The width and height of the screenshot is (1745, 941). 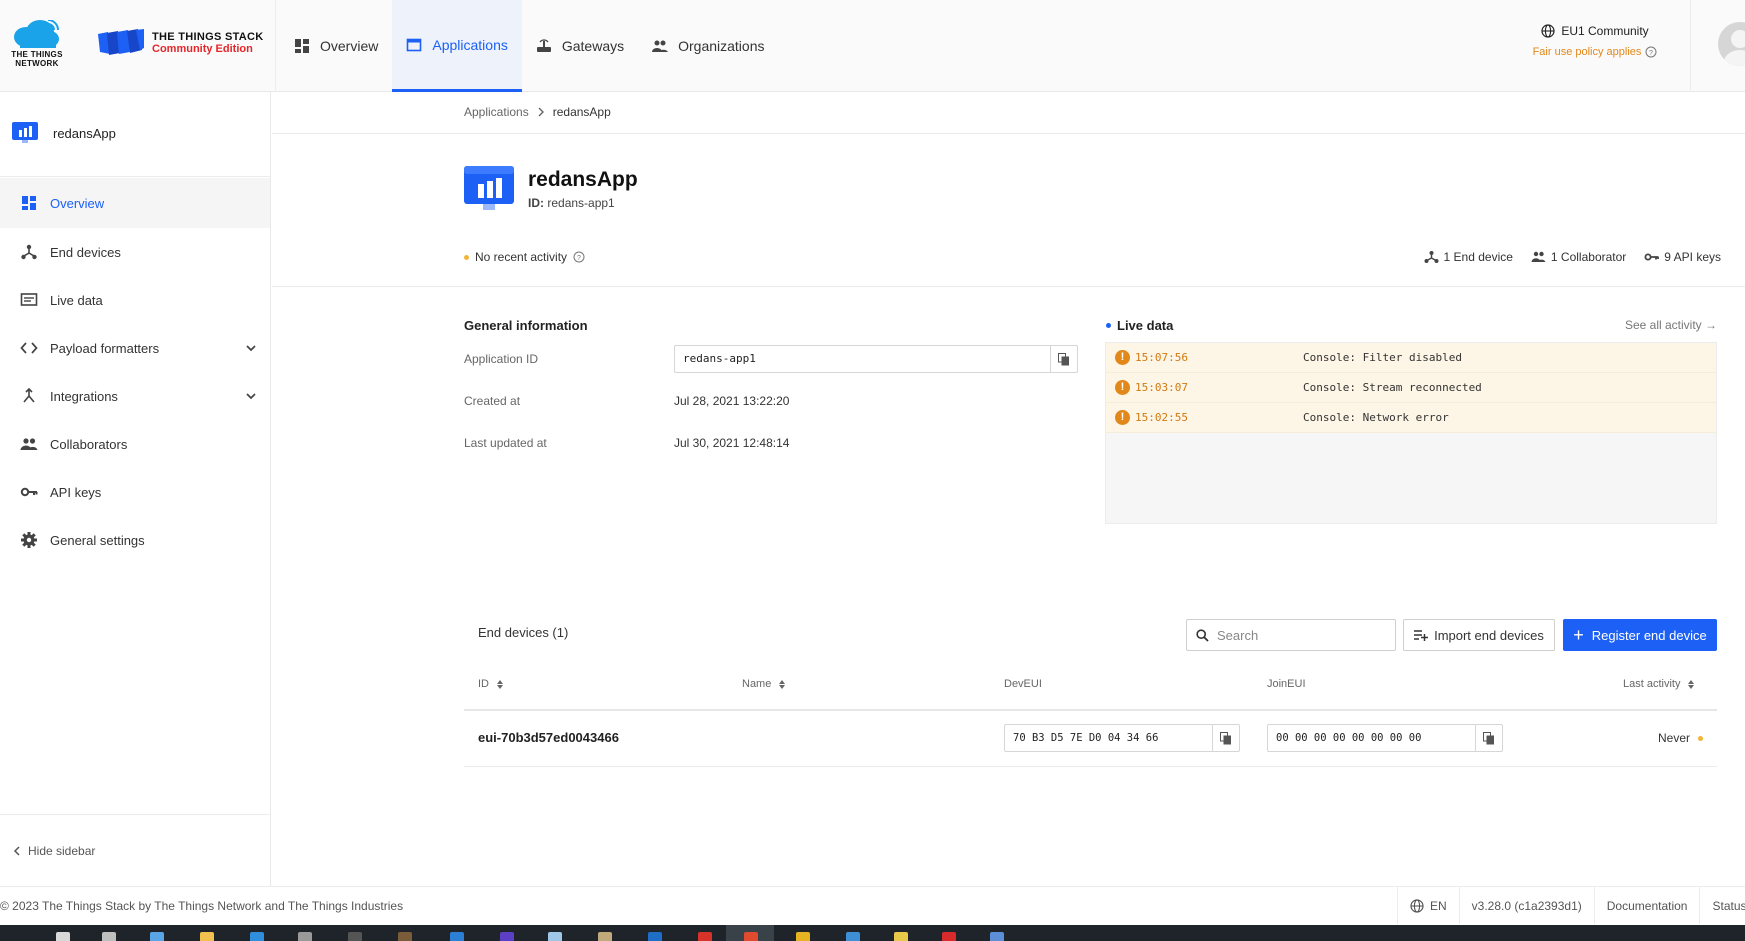 I want to click on taskbar-browser-icon, so click(x=751, y=936).